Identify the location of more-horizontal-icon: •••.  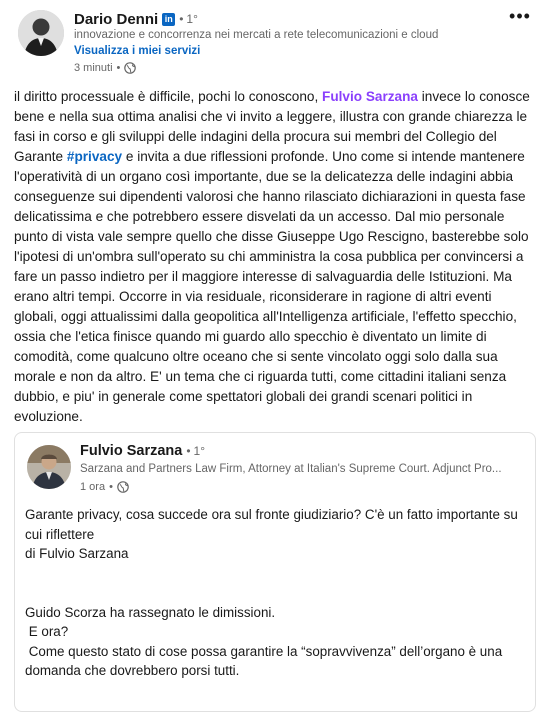
(520, 16).